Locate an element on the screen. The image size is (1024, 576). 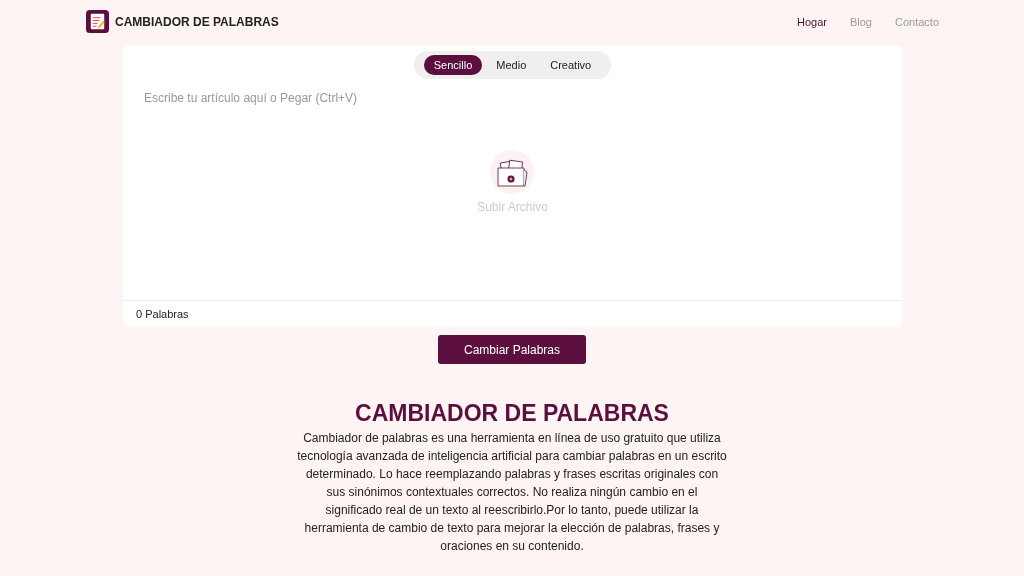
change-words-button: Cambiar Palabras is located at coordinates (512, 349).